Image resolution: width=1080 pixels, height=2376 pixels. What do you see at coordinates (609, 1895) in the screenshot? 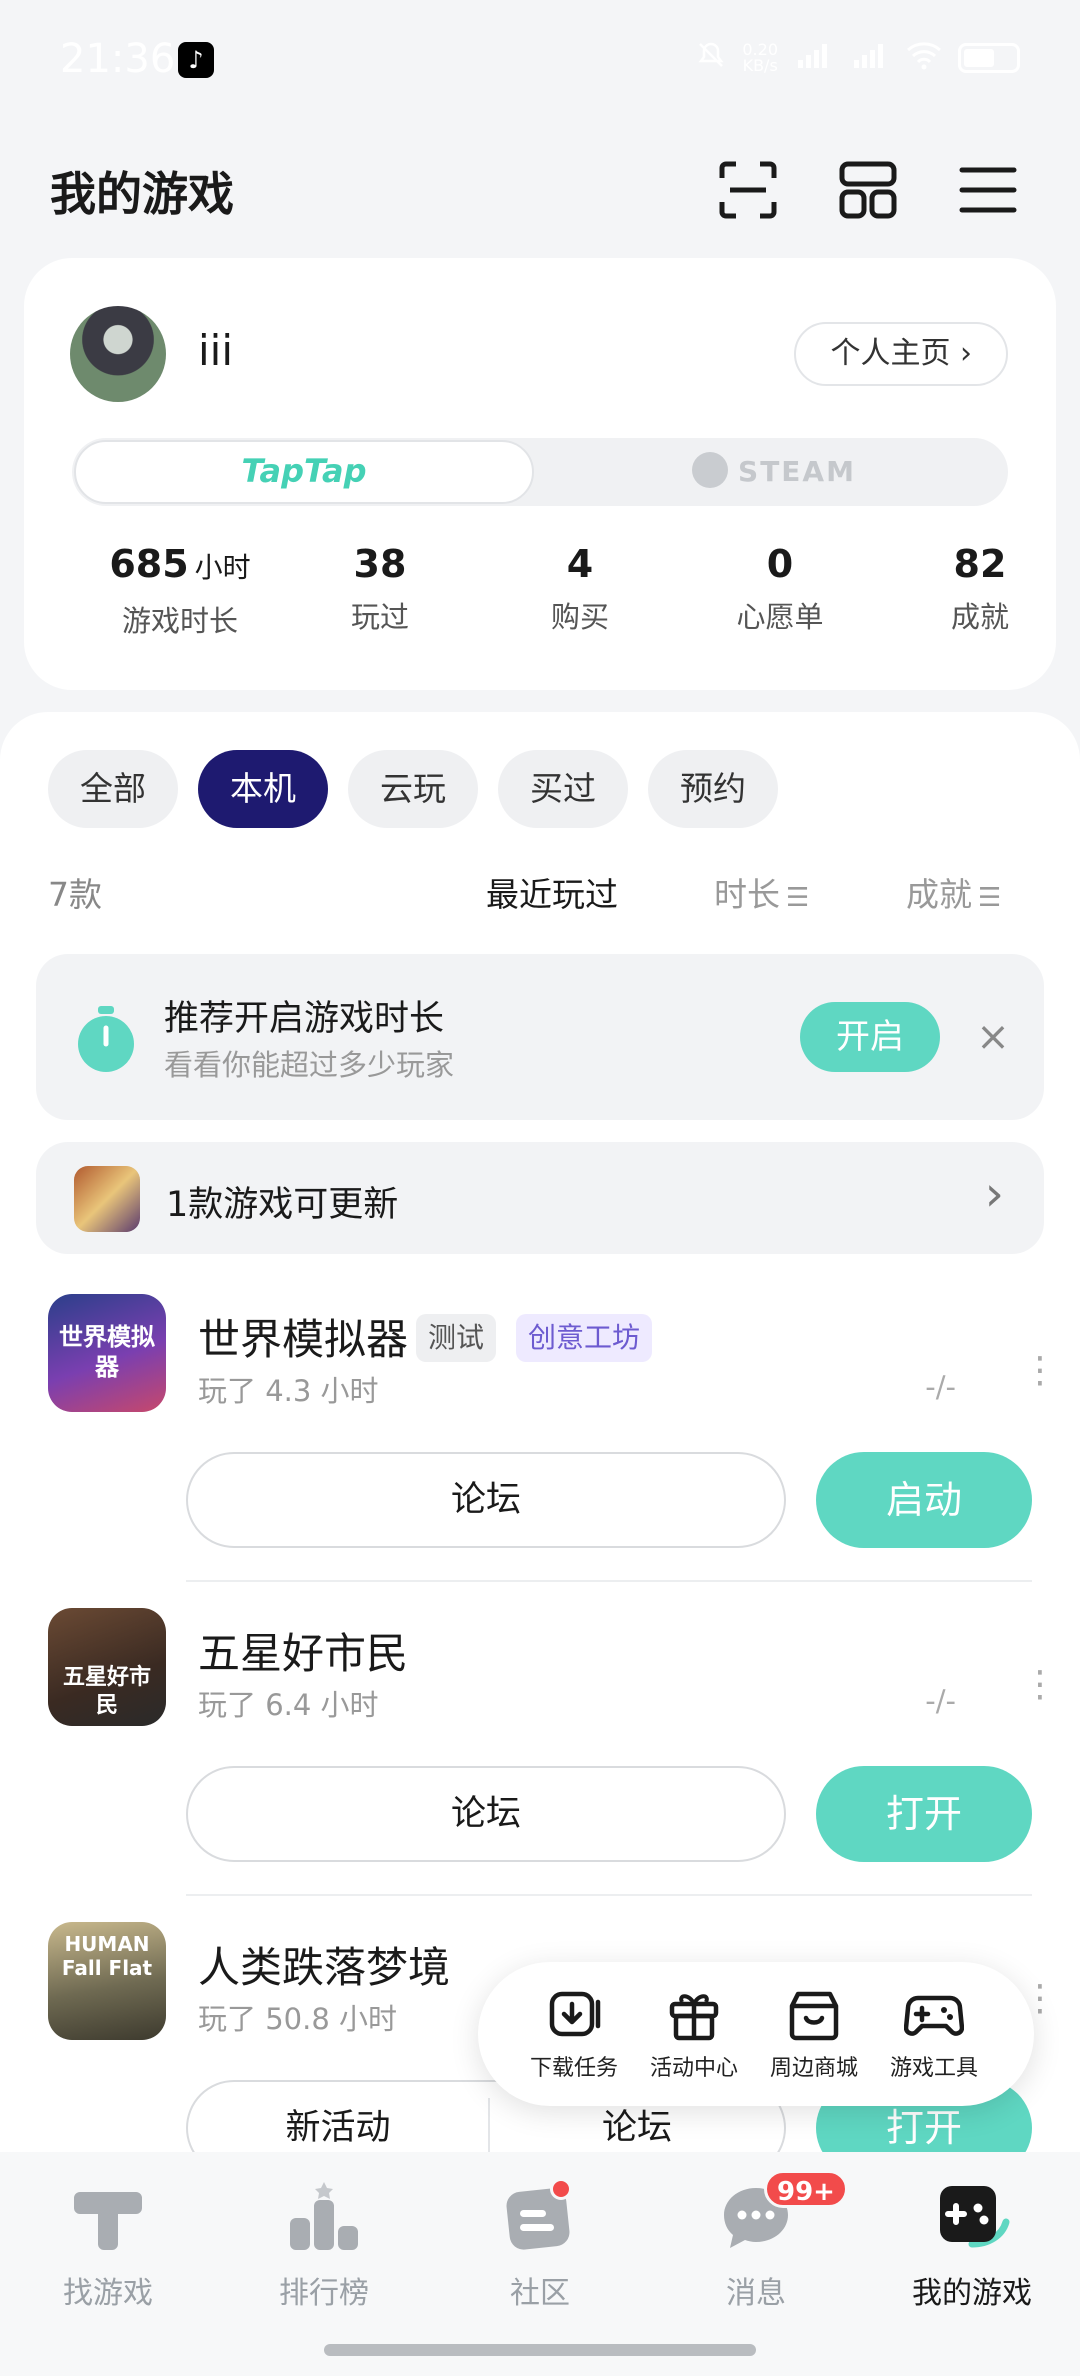
I see `divider` at bounding box center [609, 1895].